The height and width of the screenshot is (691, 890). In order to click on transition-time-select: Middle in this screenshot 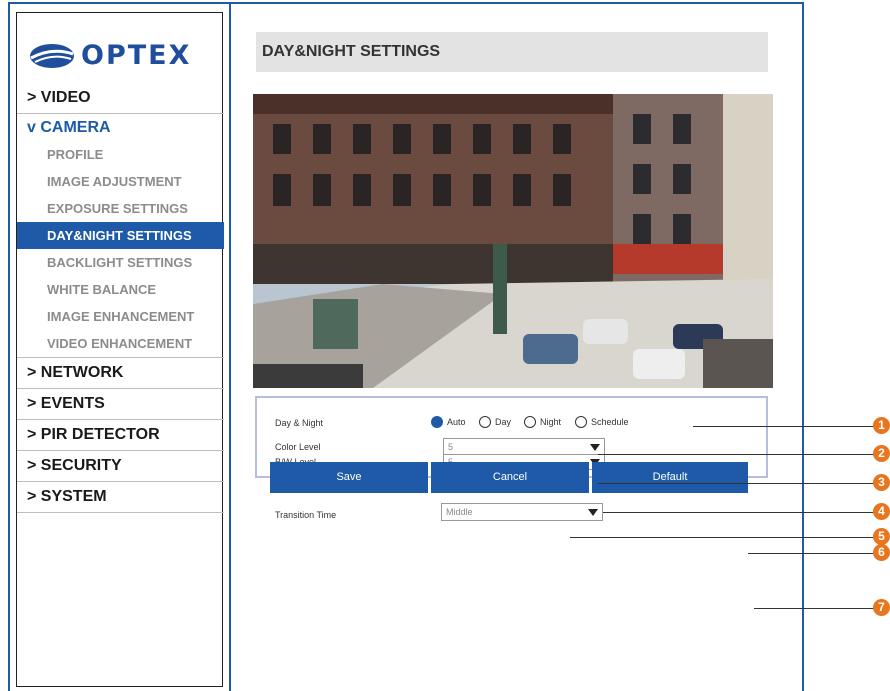, I will do `click(522, 512)`.